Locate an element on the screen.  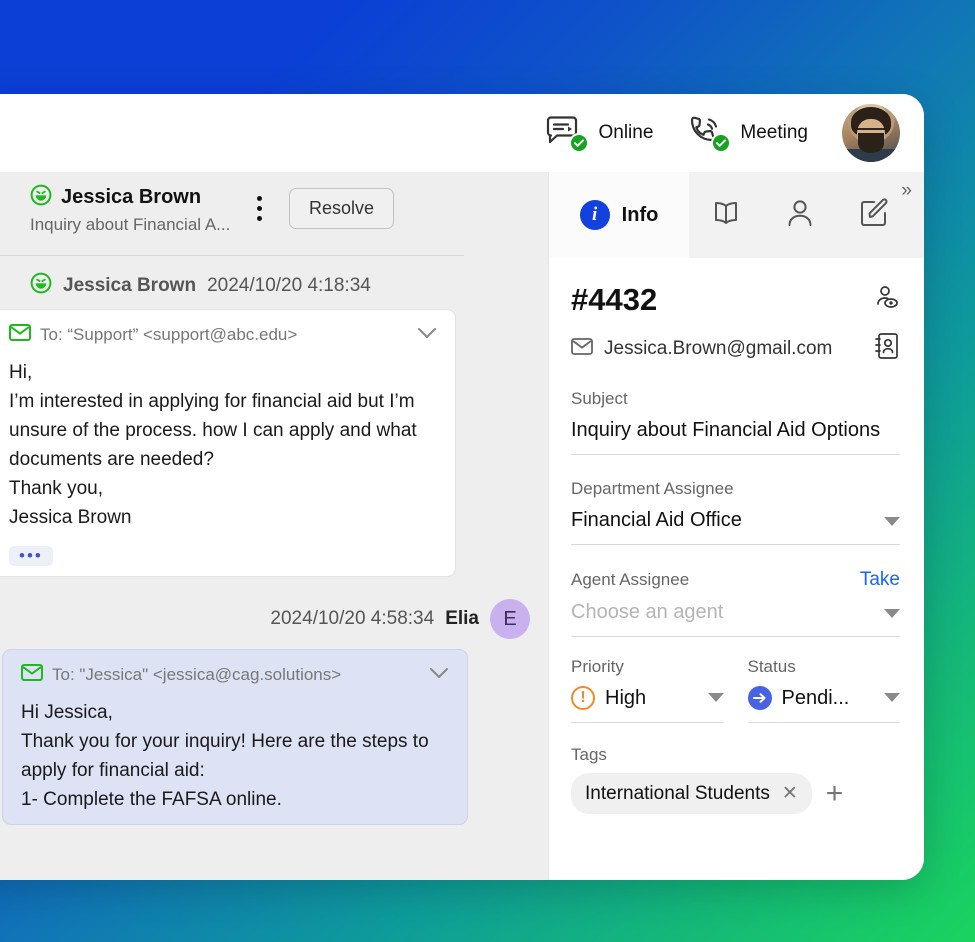
person-icon is located at coordinates (800, 215).